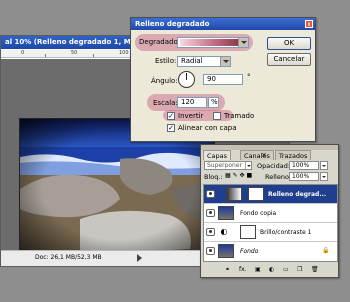 The image size is (350, 302). I want to click on gradient-swatch, so click(209, 42).